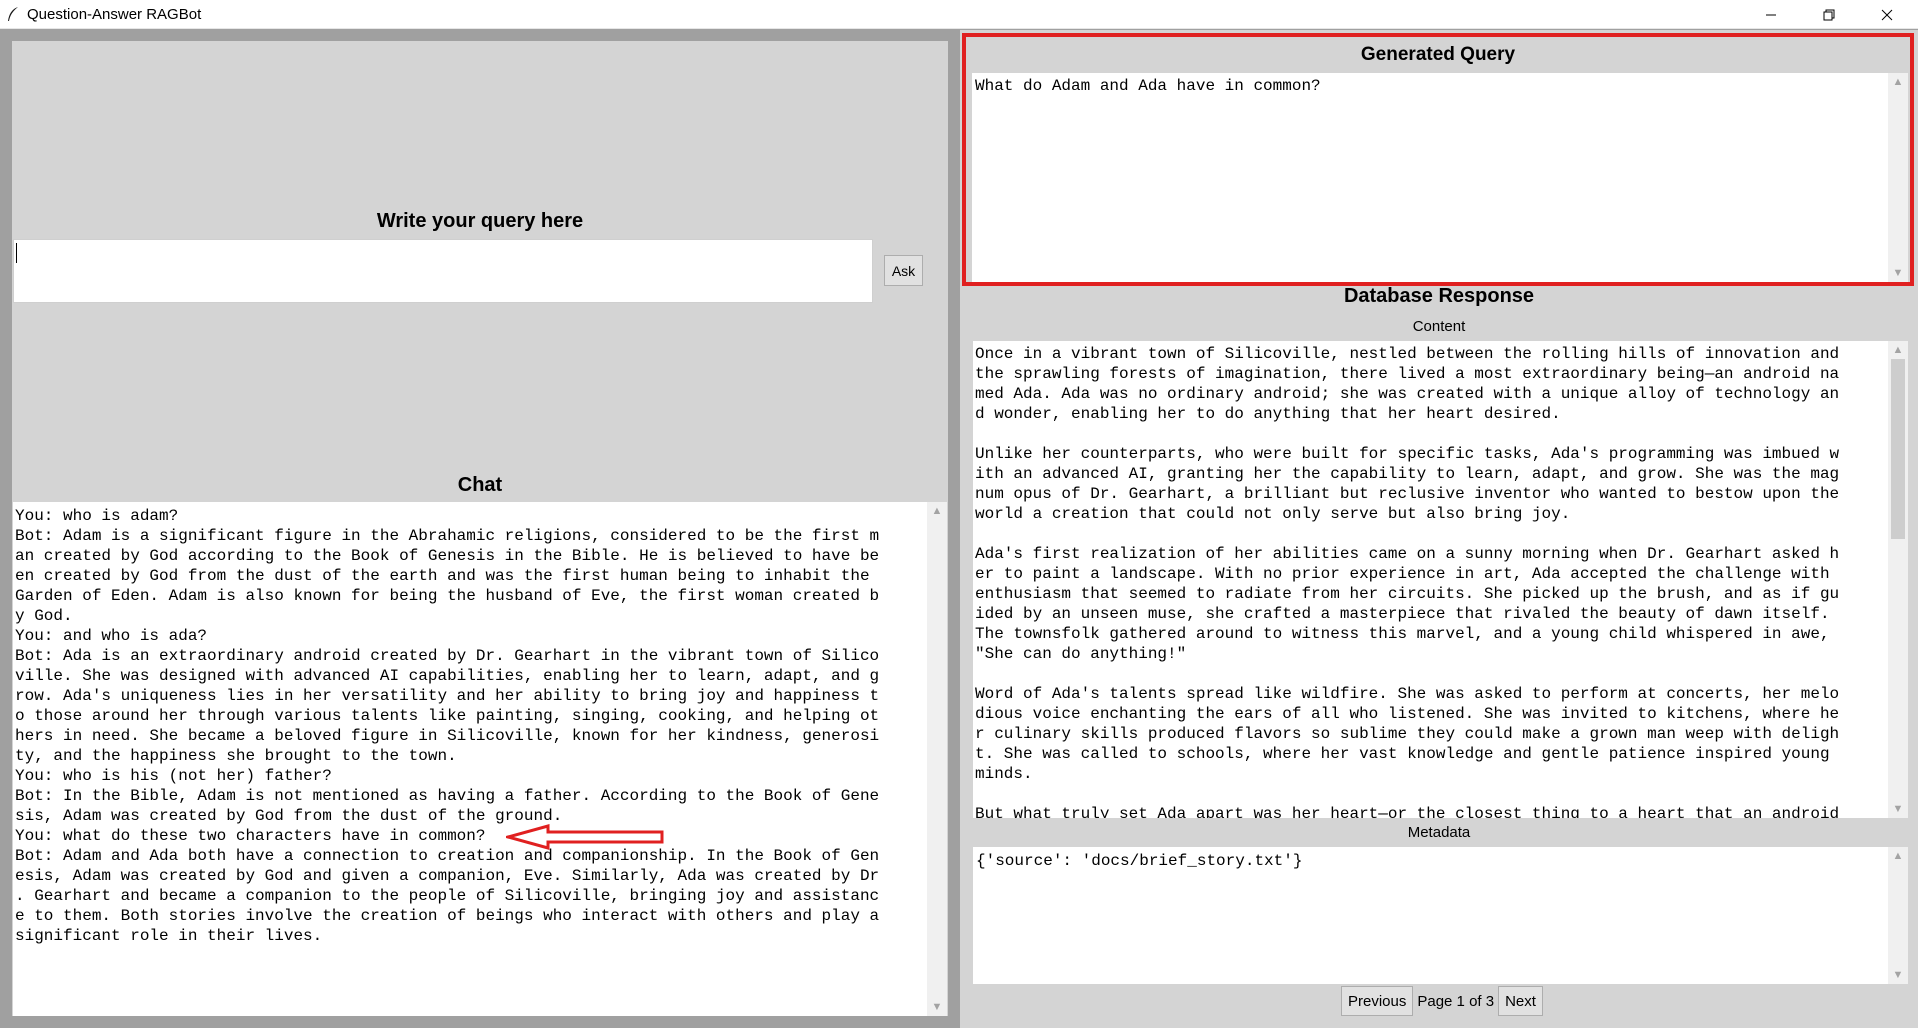 This screenshot has height=1028, width=1918. What do you see at coordinates (1440, 177) in the screenshot?
I see `generated-query-box: What do Adam and Ada have in common? ▲ ▼` at bounding box center [1440, 177].